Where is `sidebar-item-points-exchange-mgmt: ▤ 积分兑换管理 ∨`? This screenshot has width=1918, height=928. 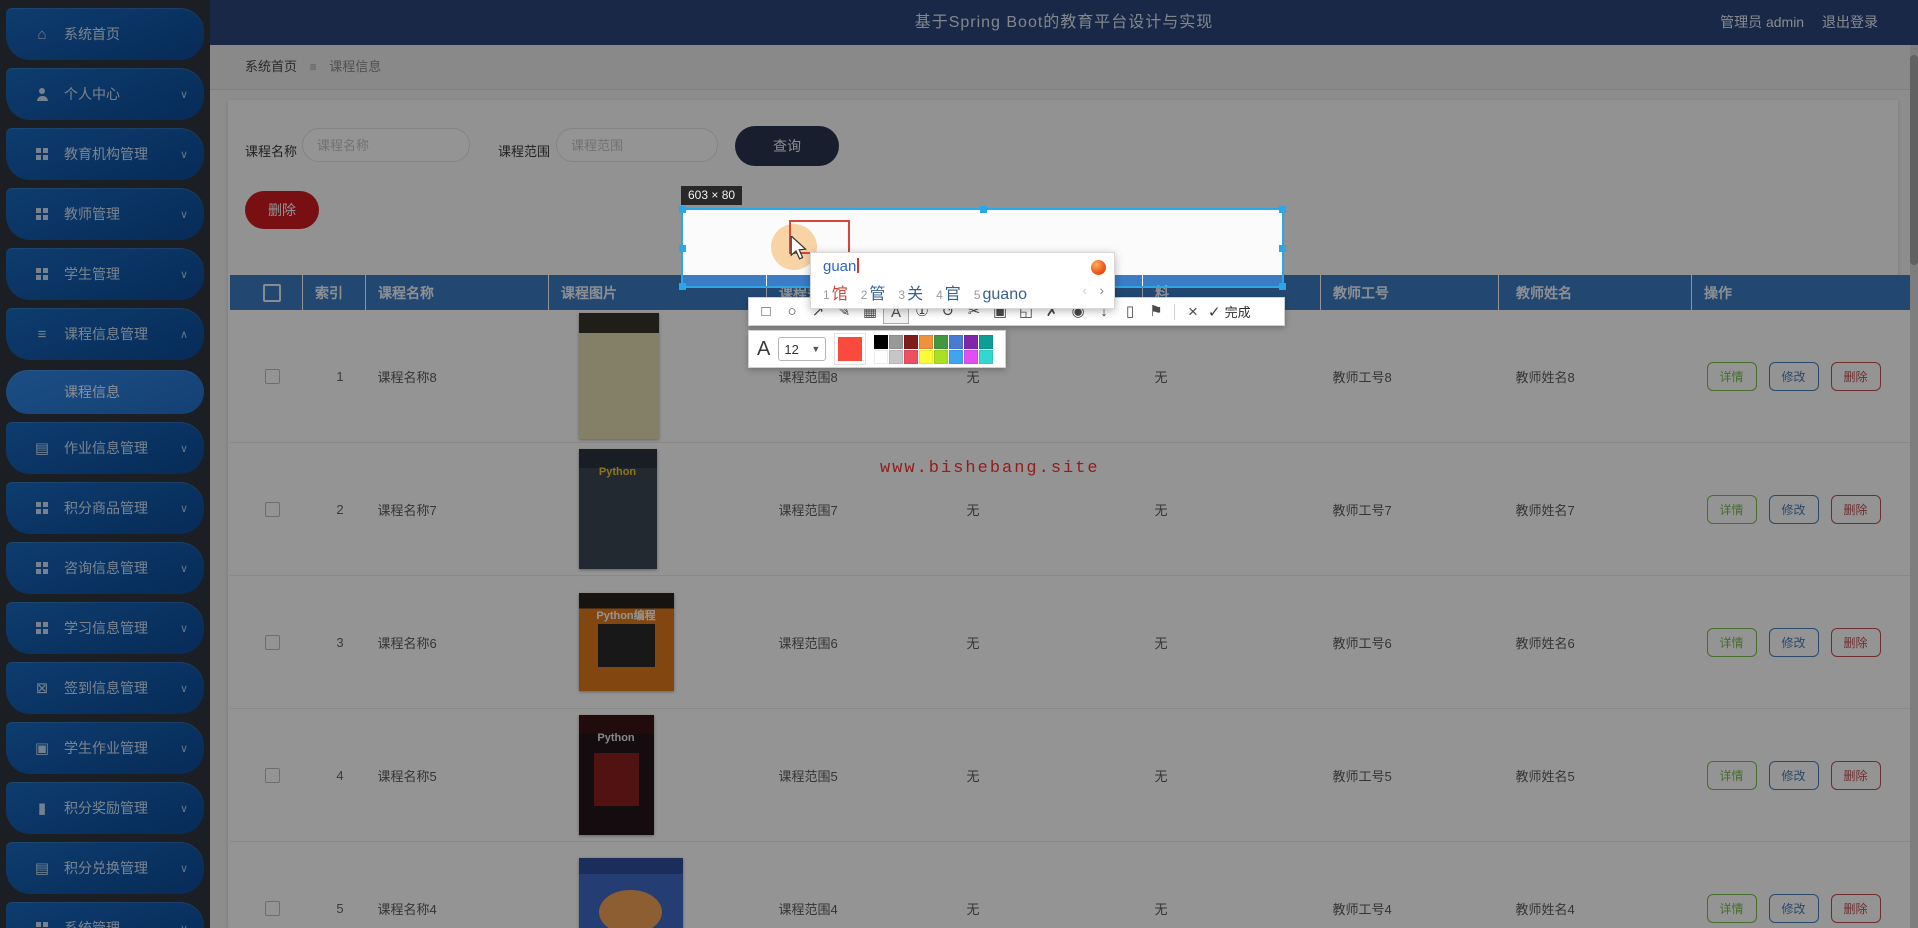 sidebar-item-points-exchange-mgmt: ▤ 积分兑换管理 ∨ is located at coordinates (105, 868).